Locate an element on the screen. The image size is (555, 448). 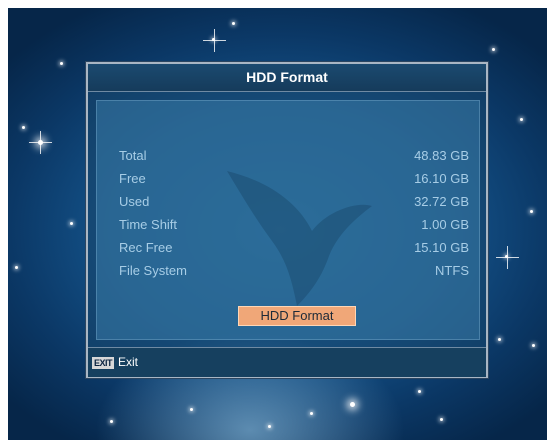
frame-border-right is located at coordinates (551, 224).